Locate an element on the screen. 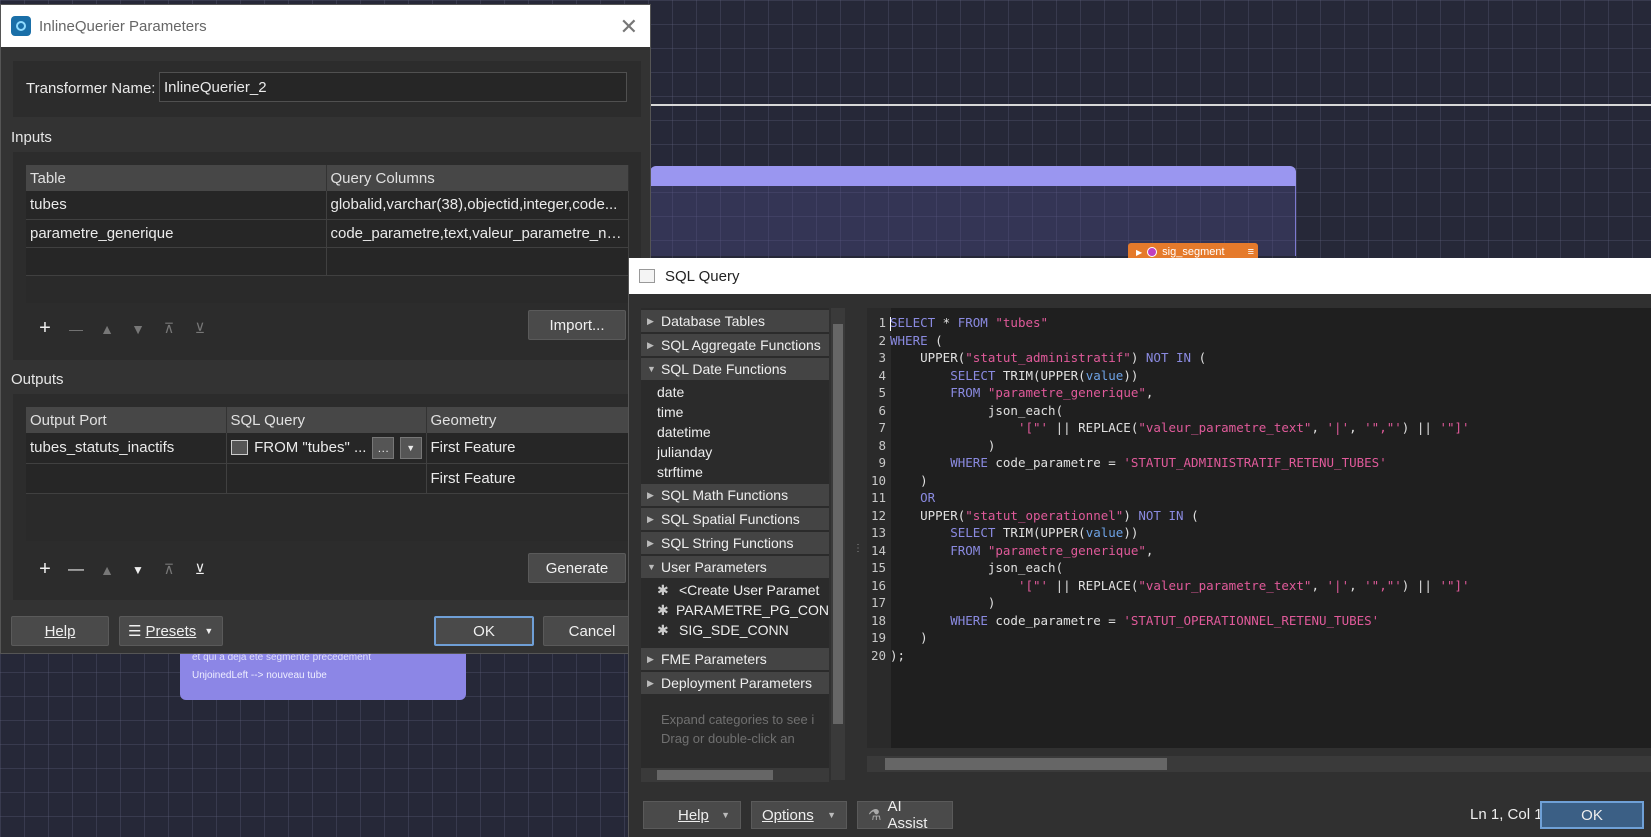 This screenshot has width=1651, height=837. connection-line is located at coordinates (1150, 105).